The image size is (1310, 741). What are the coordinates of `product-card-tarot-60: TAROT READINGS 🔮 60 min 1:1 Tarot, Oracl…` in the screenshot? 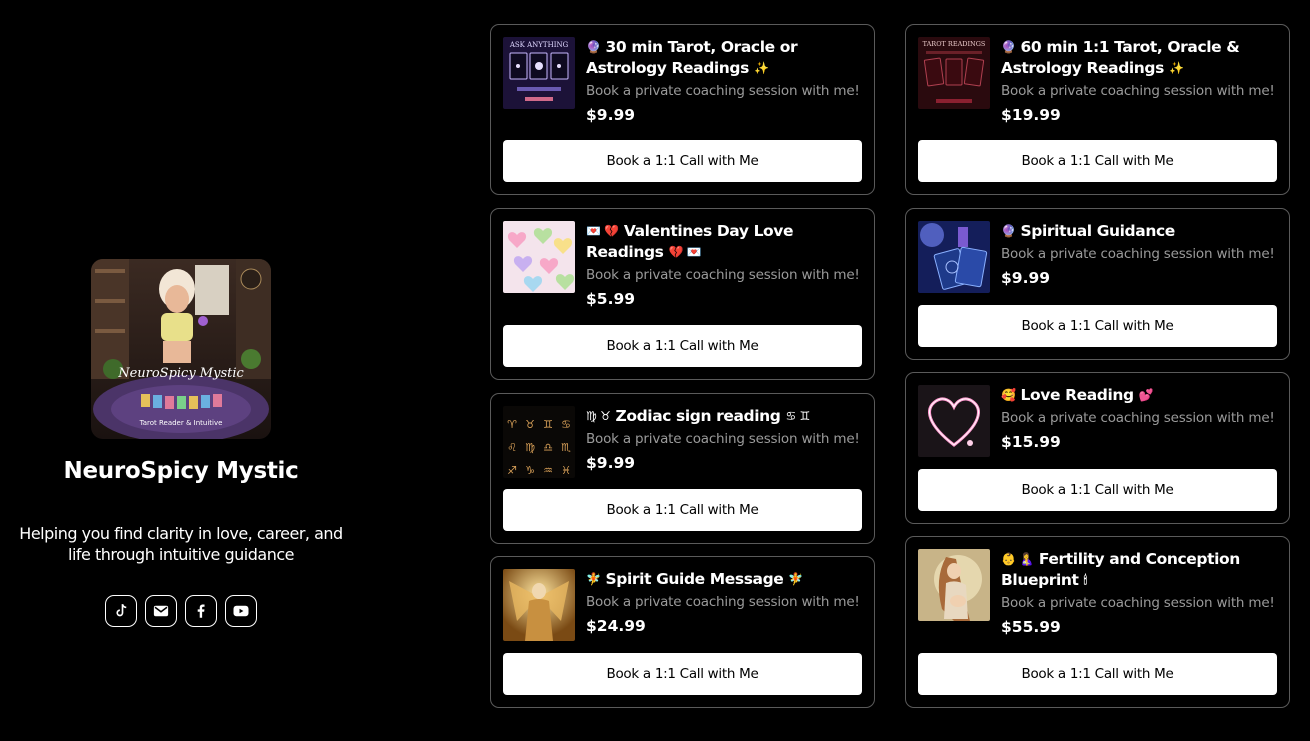 It's located at (1097, 109).